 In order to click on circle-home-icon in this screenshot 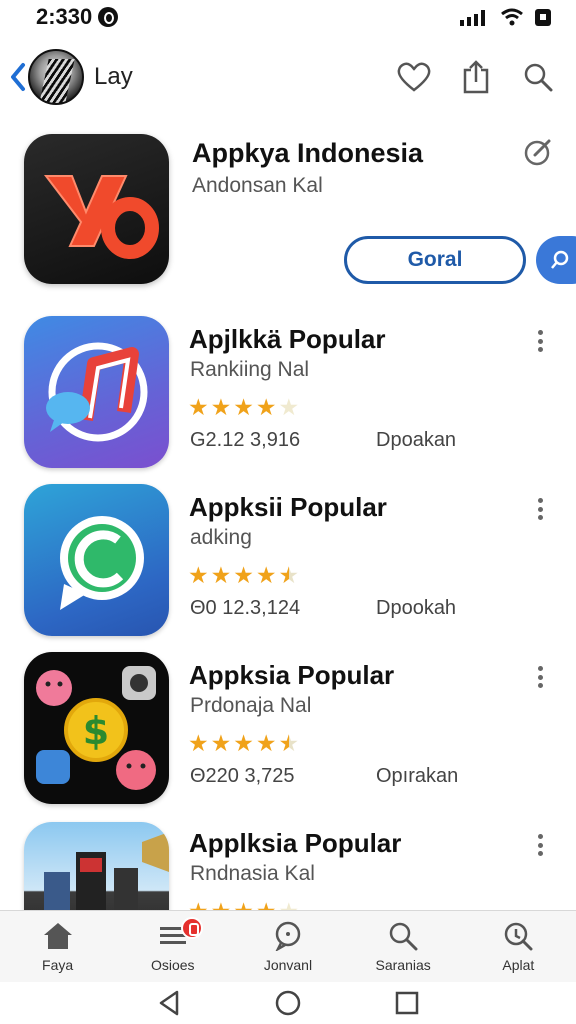, I will do `click(288, 1003)`.